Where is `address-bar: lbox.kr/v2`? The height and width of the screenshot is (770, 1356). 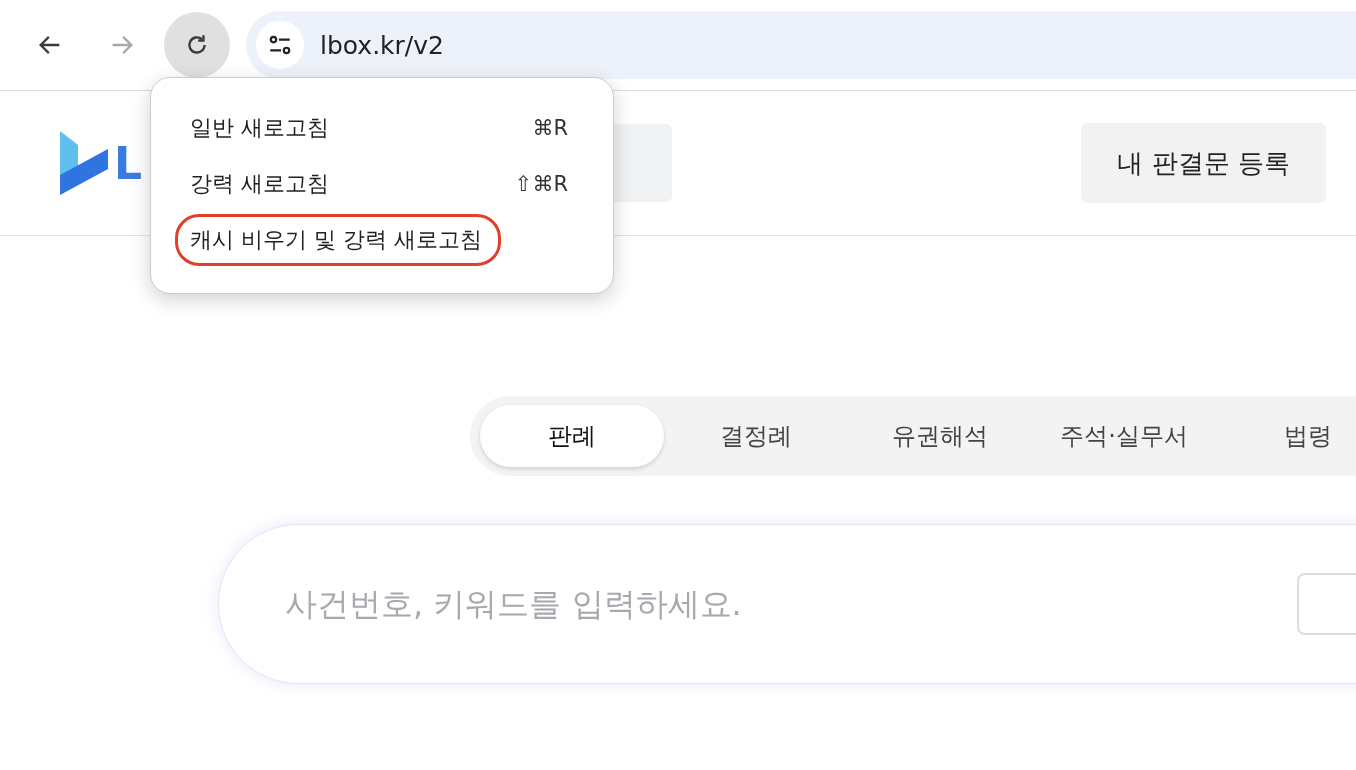 address-bar: lbox.kr/v2 is located at coordinates (801, 45).